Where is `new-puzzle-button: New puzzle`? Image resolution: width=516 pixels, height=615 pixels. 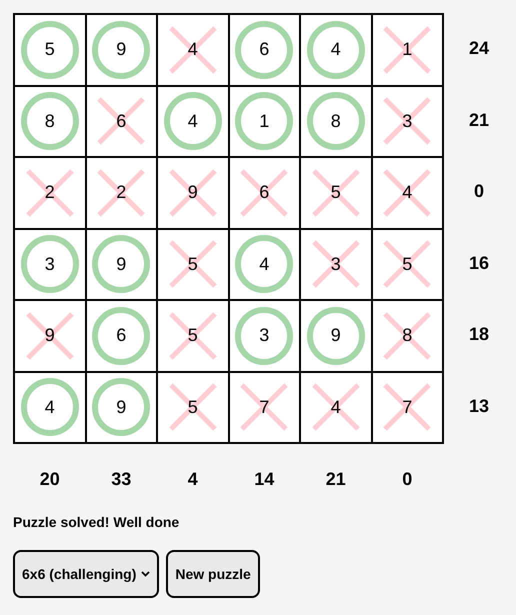 new-puzzle-button: New puzzle is located at coordinates (213, 574).